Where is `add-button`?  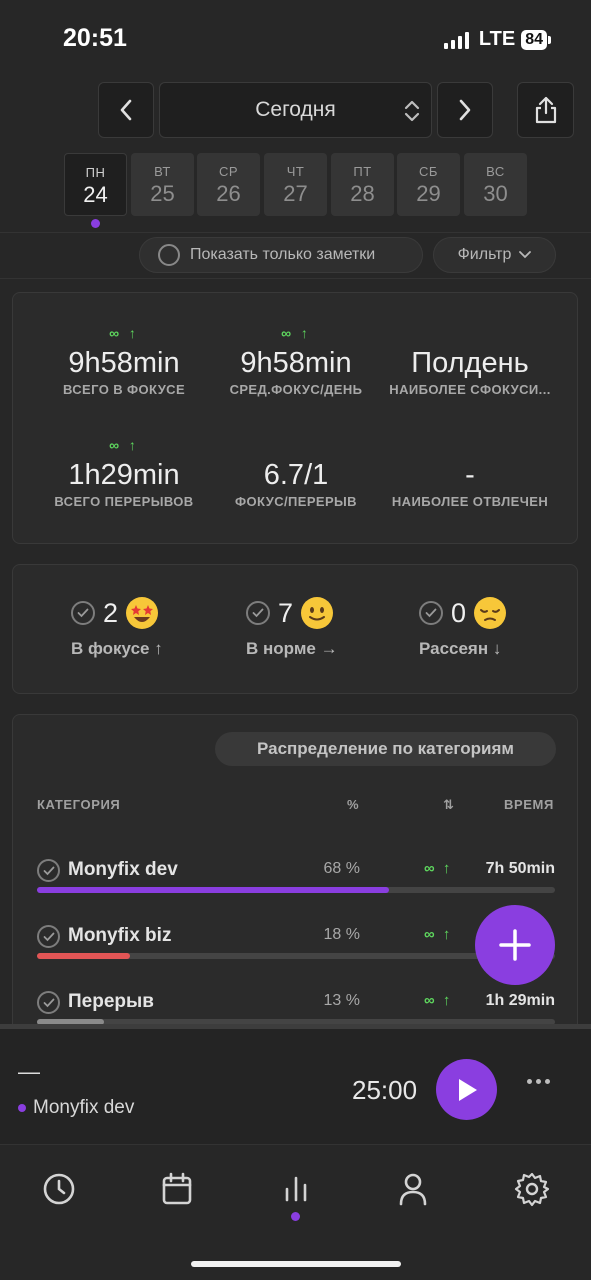 add-button is located at coordinates (515, 945).